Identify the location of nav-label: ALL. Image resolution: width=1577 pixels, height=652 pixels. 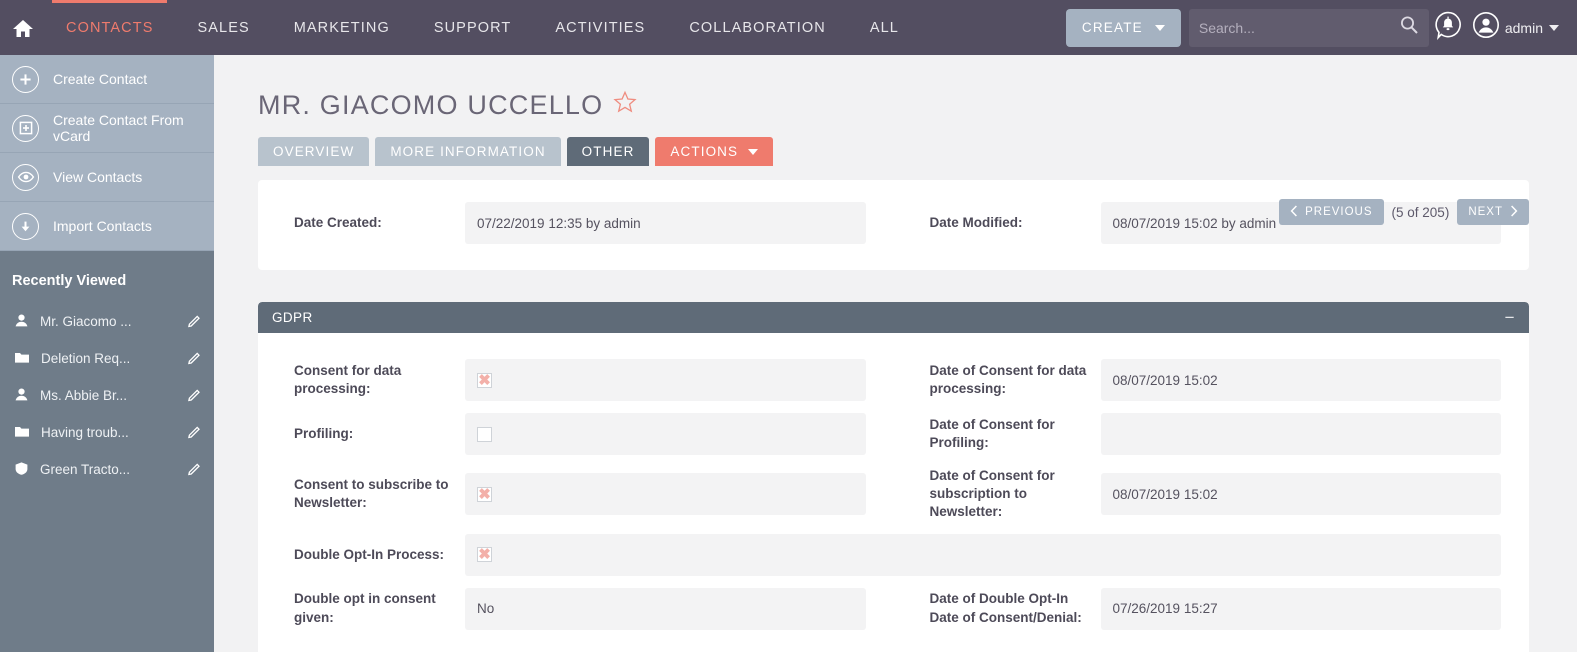
(884, 27).